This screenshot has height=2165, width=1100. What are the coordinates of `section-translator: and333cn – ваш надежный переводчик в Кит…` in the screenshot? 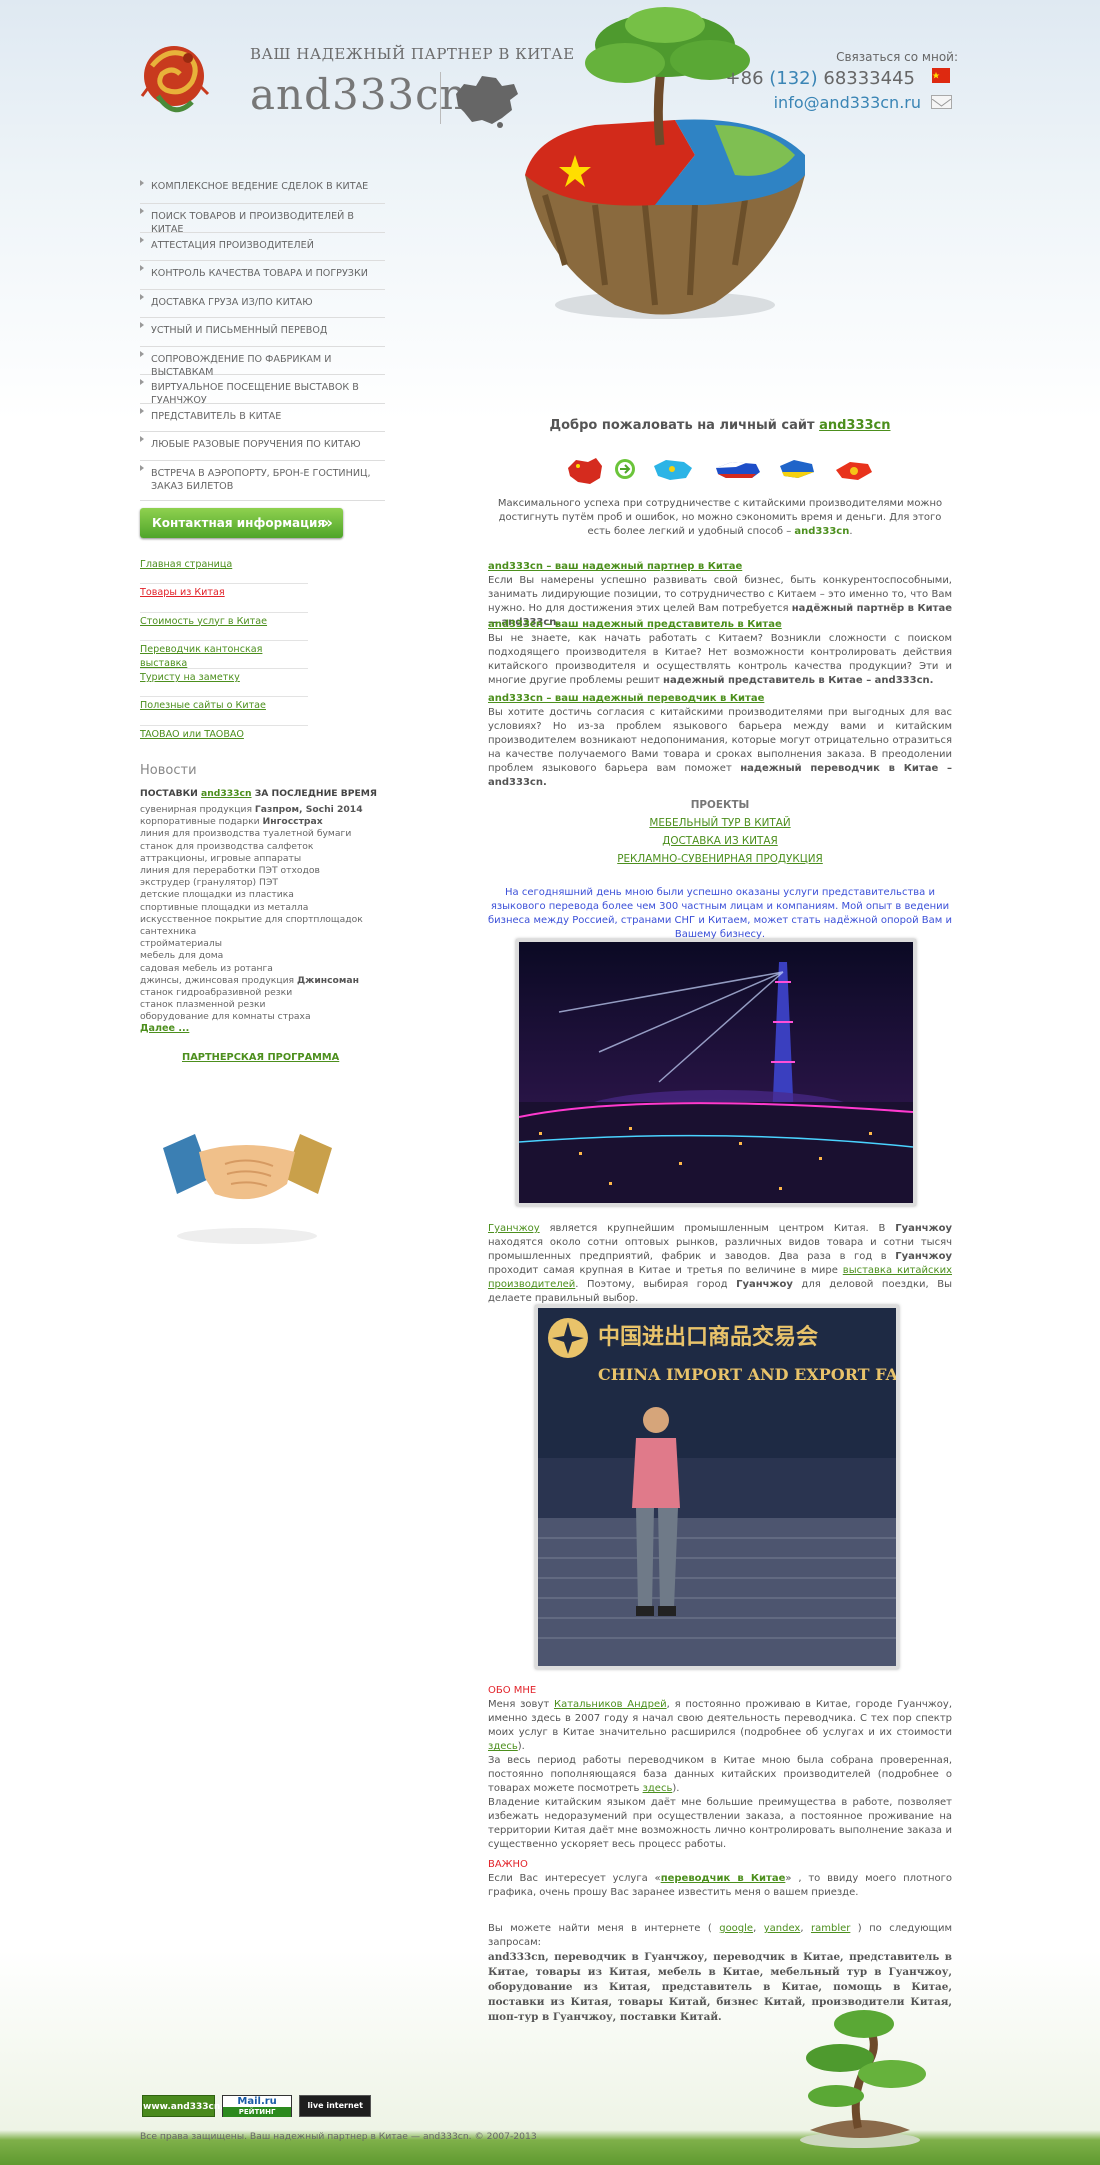 It's located at (720, 740).